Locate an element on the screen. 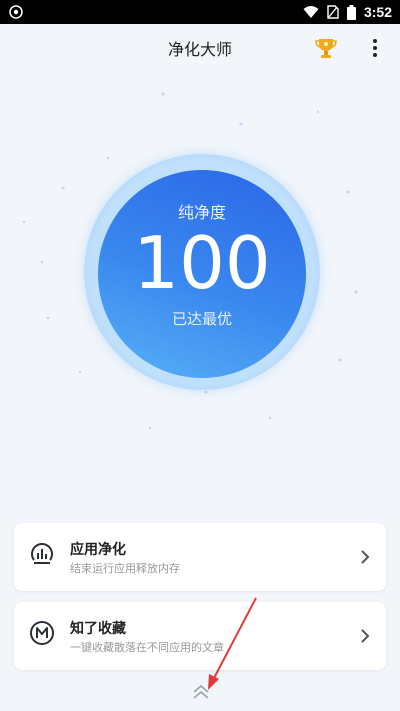  card-title: 应用净化 is located at coordinates (98, 549).